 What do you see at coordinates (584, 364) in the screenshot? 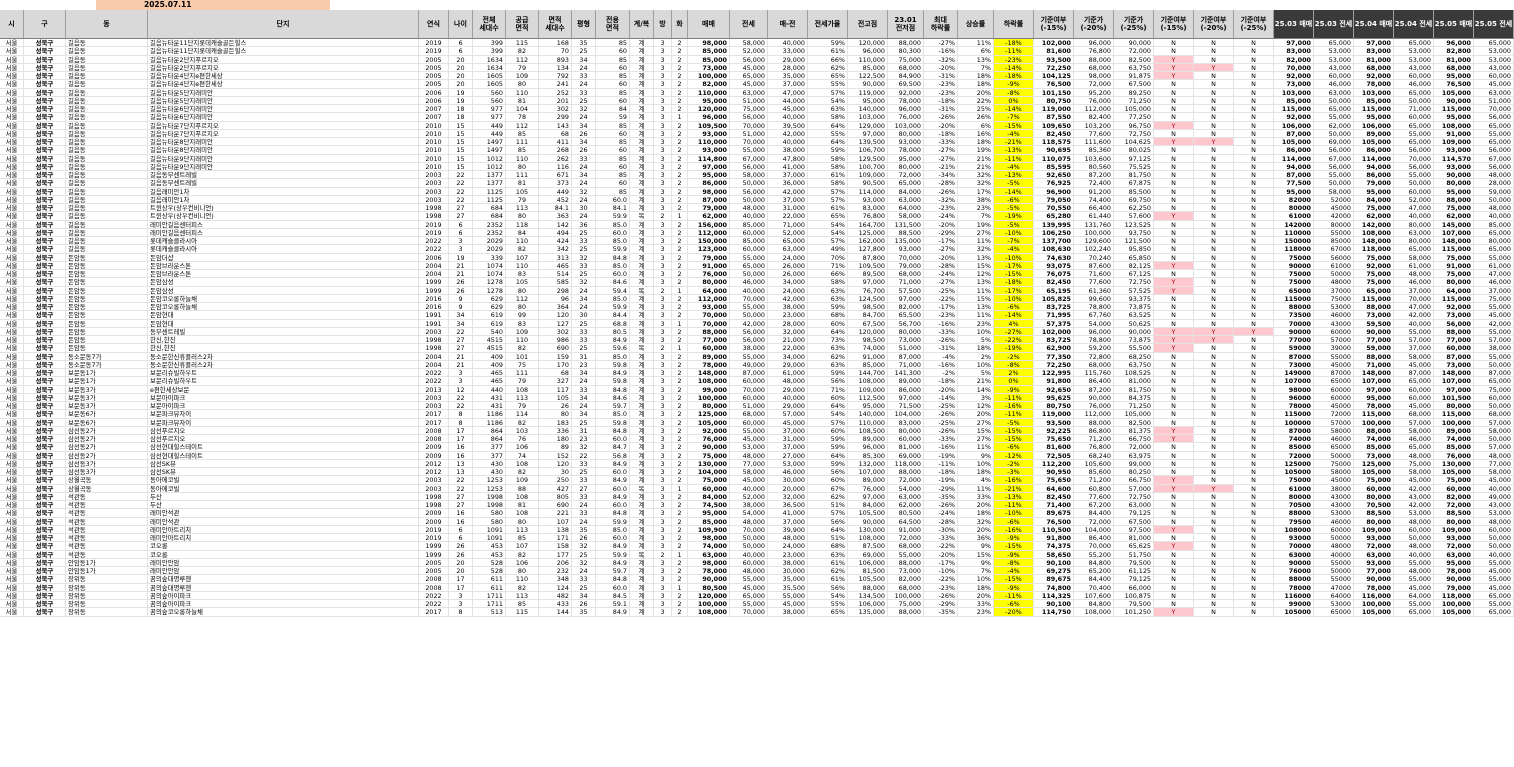
I see `cell-pyeong: 23` at bounding box center [584, 364].